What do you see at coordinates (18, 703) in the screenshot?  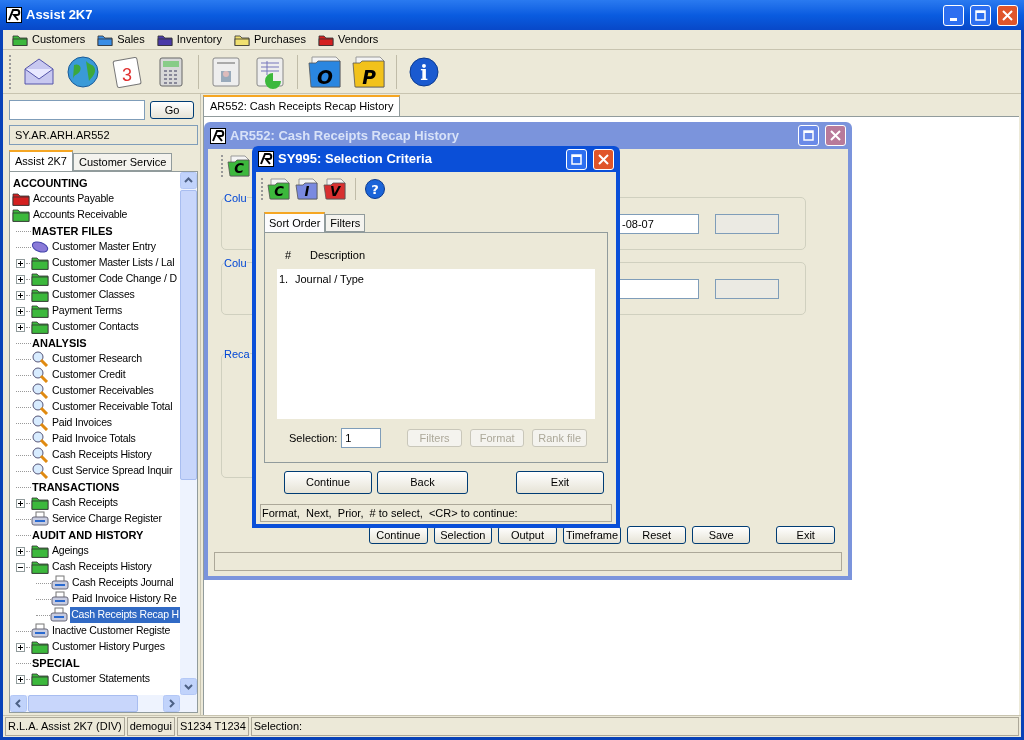 I see `scroll-left-icon` at bounding box center [18, 703].